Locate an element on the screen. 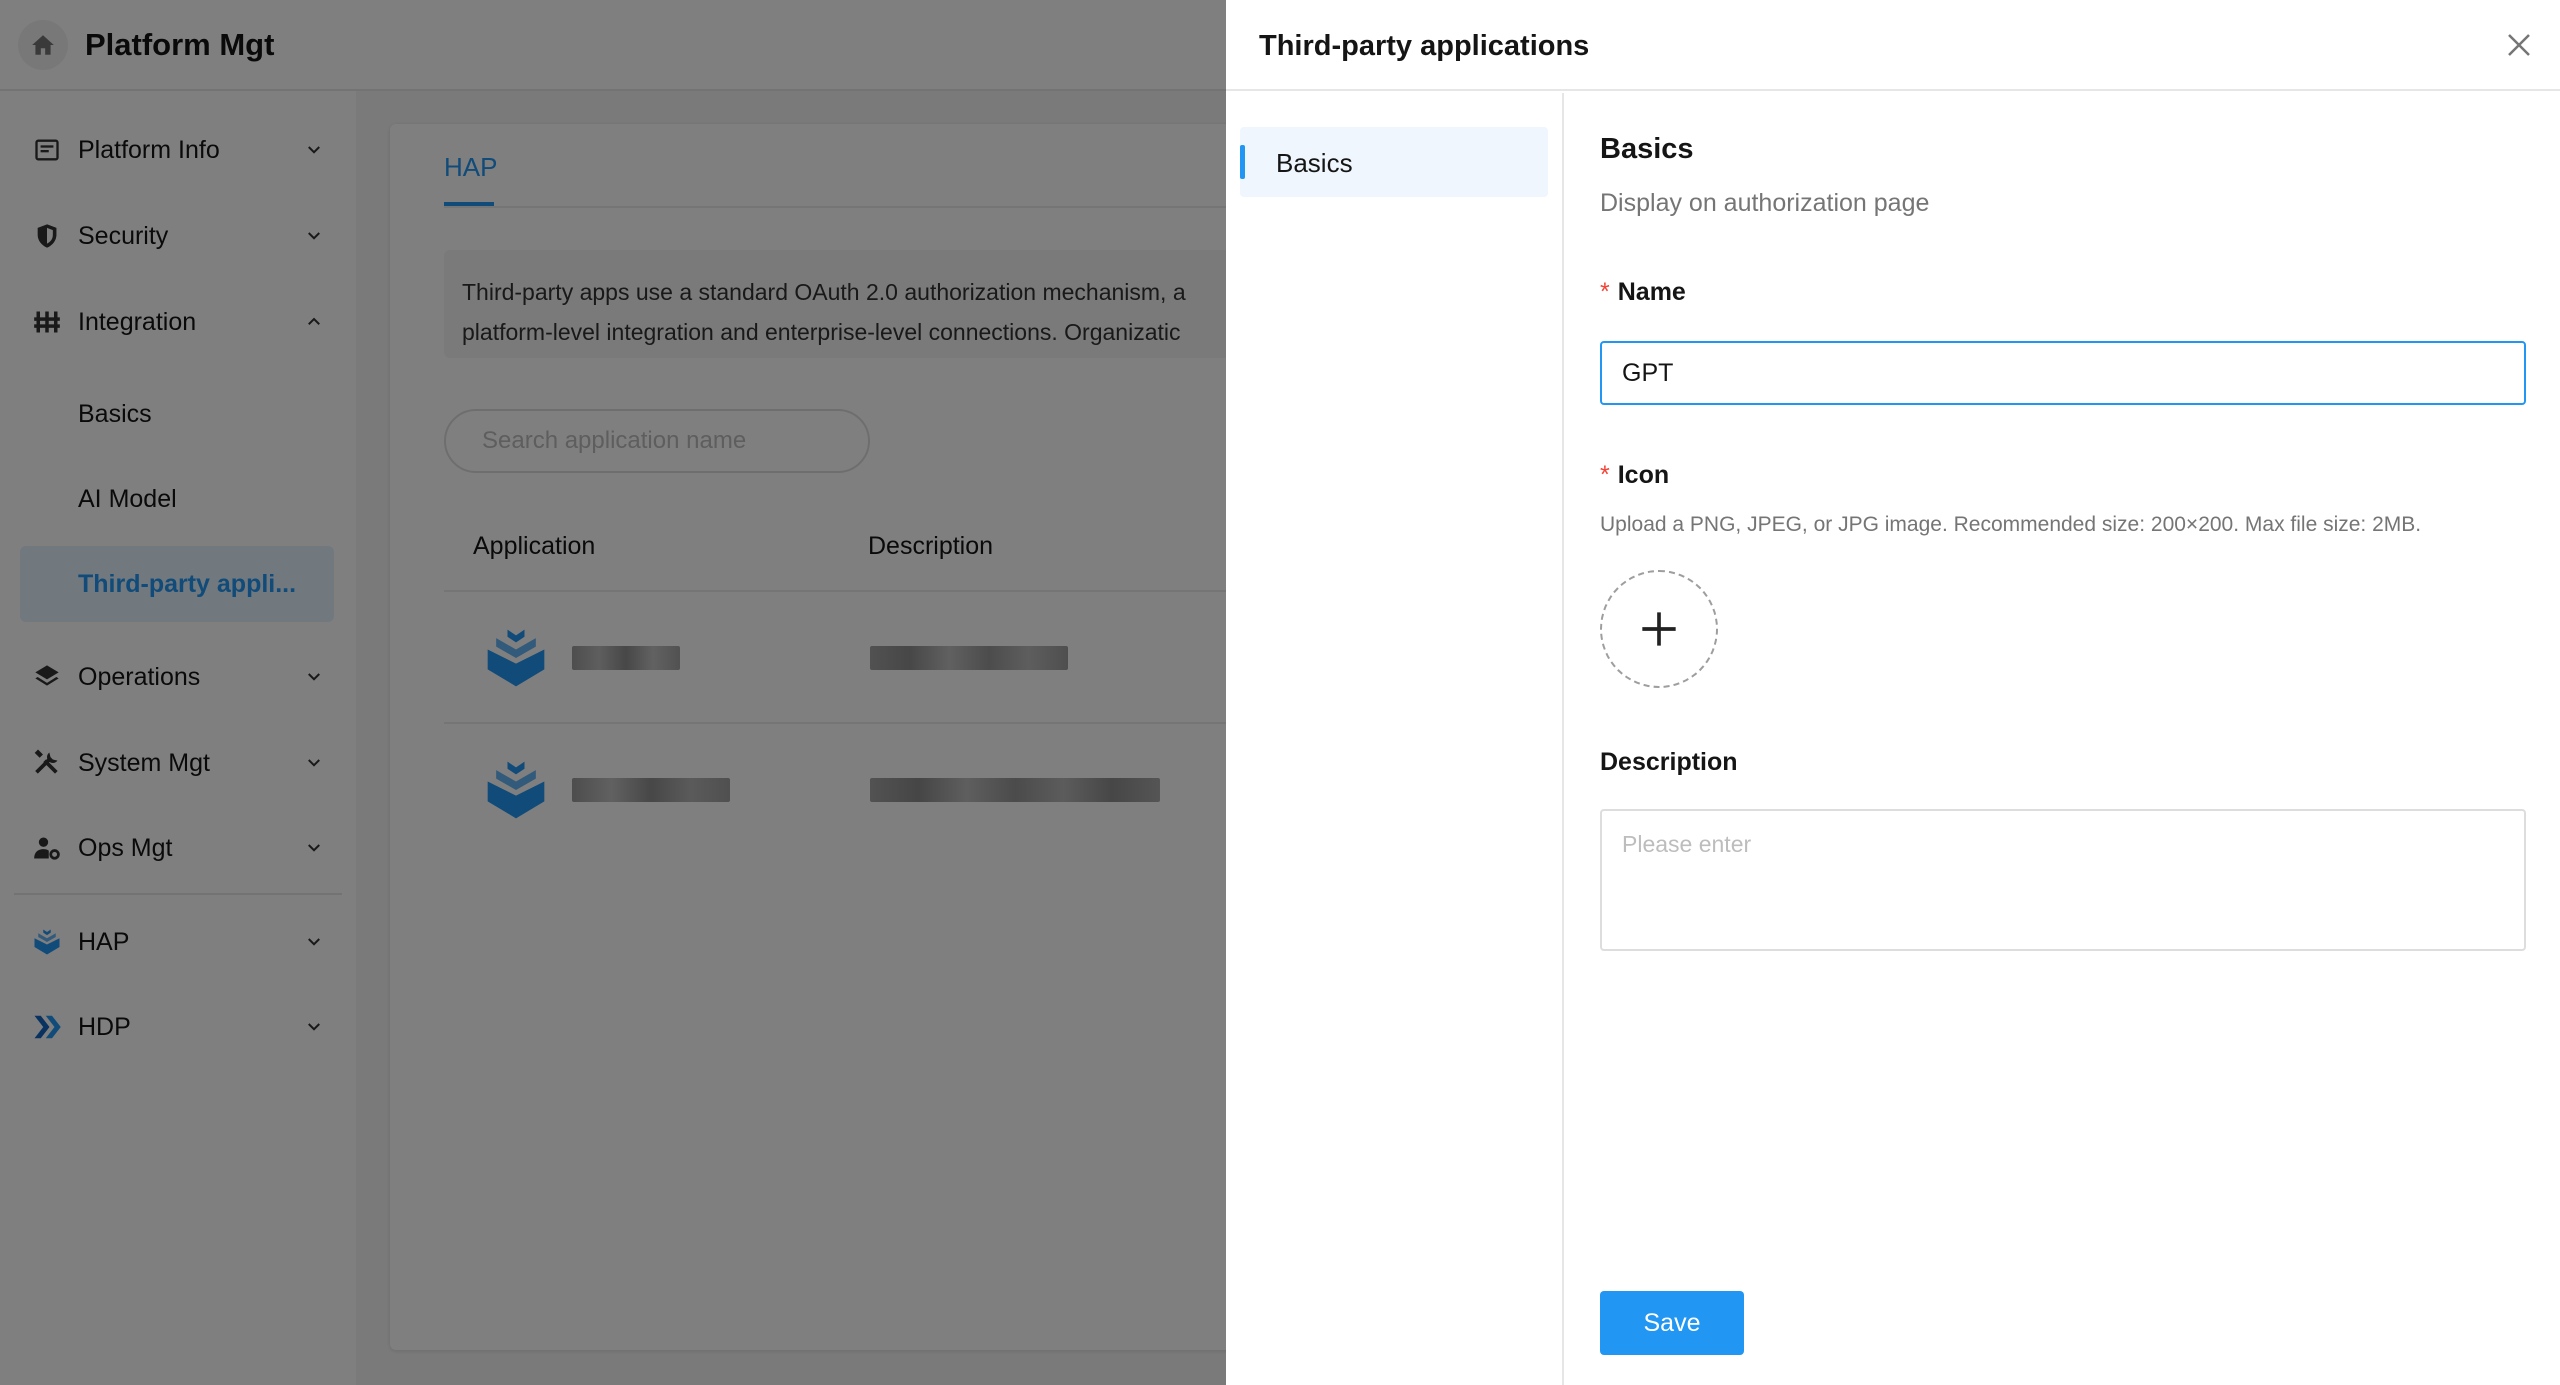 The height and width of the screenshot is (1385, 2560). name-label: * Name is located at coordinates (1643, 292).